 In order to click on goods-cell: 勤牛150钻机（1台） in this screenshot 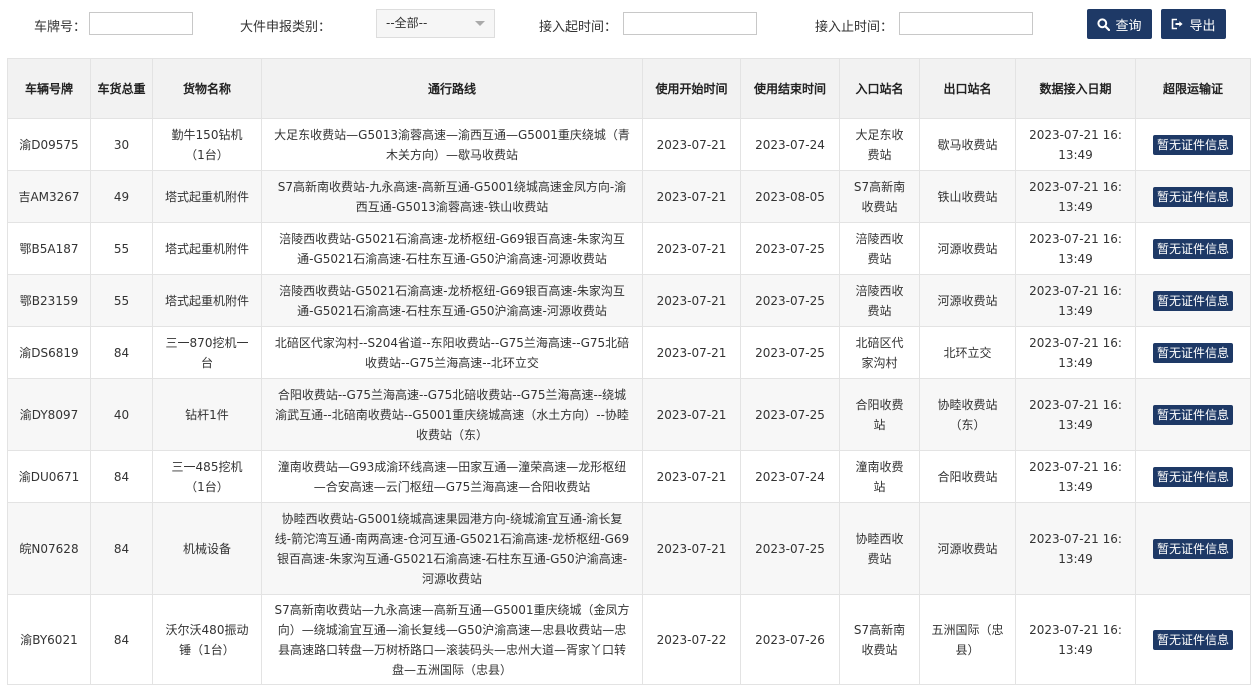, I will do `click(207, 144)`.